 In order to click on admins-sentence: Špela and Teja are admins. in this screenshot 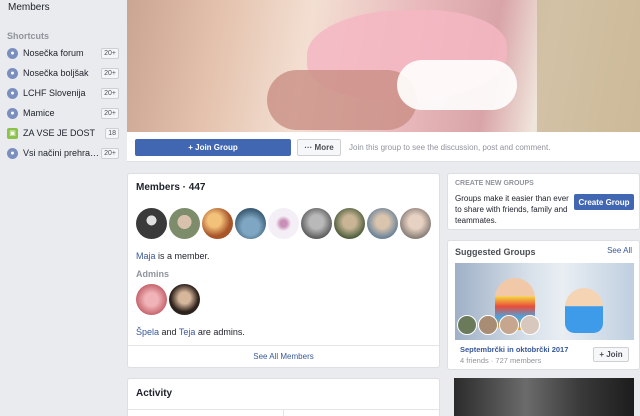, I will do `click(190, 332)`.